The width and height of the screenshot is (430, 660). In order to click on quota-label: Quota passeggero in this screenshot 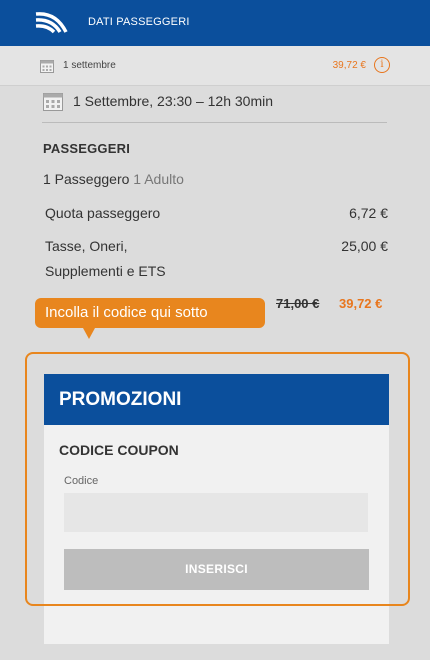, I will do `click(103, 213)`.